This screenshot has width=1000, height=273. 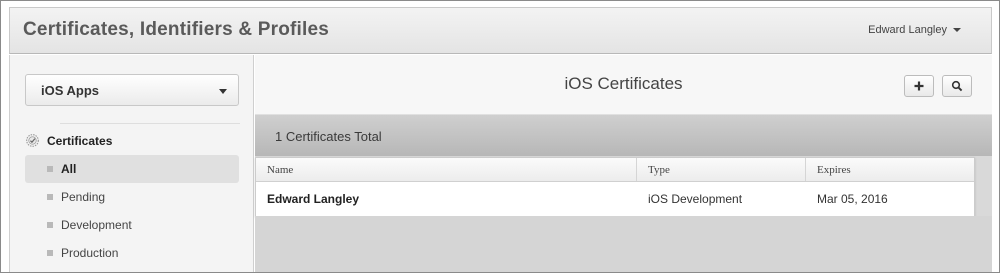 I want to click on table-header: Name Type Expires, so click(x=615, y=170).